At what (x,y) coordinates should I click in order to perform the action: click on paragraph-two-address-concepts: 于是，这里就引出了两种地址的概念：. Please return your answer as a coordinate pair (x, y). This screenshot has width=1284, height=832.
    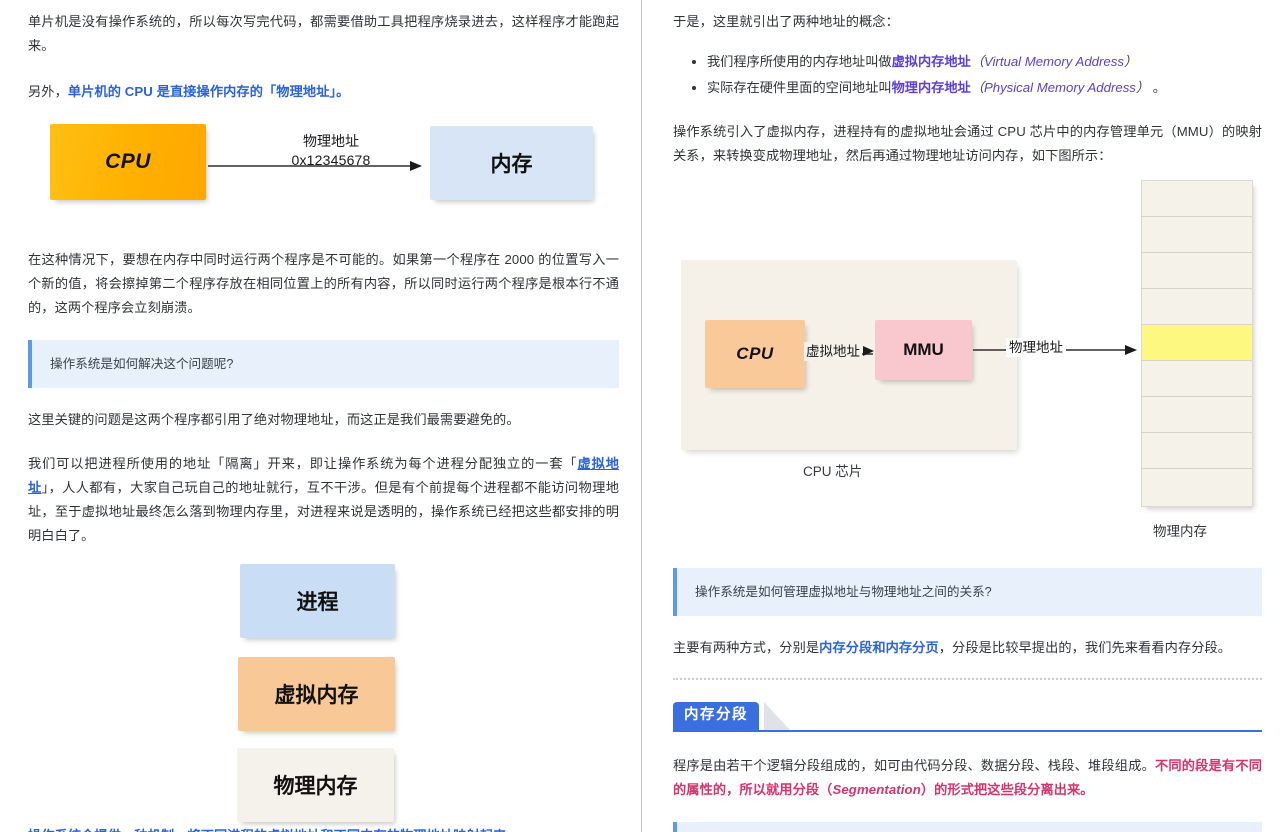
    Looking at the image, I should click on (786, 21).